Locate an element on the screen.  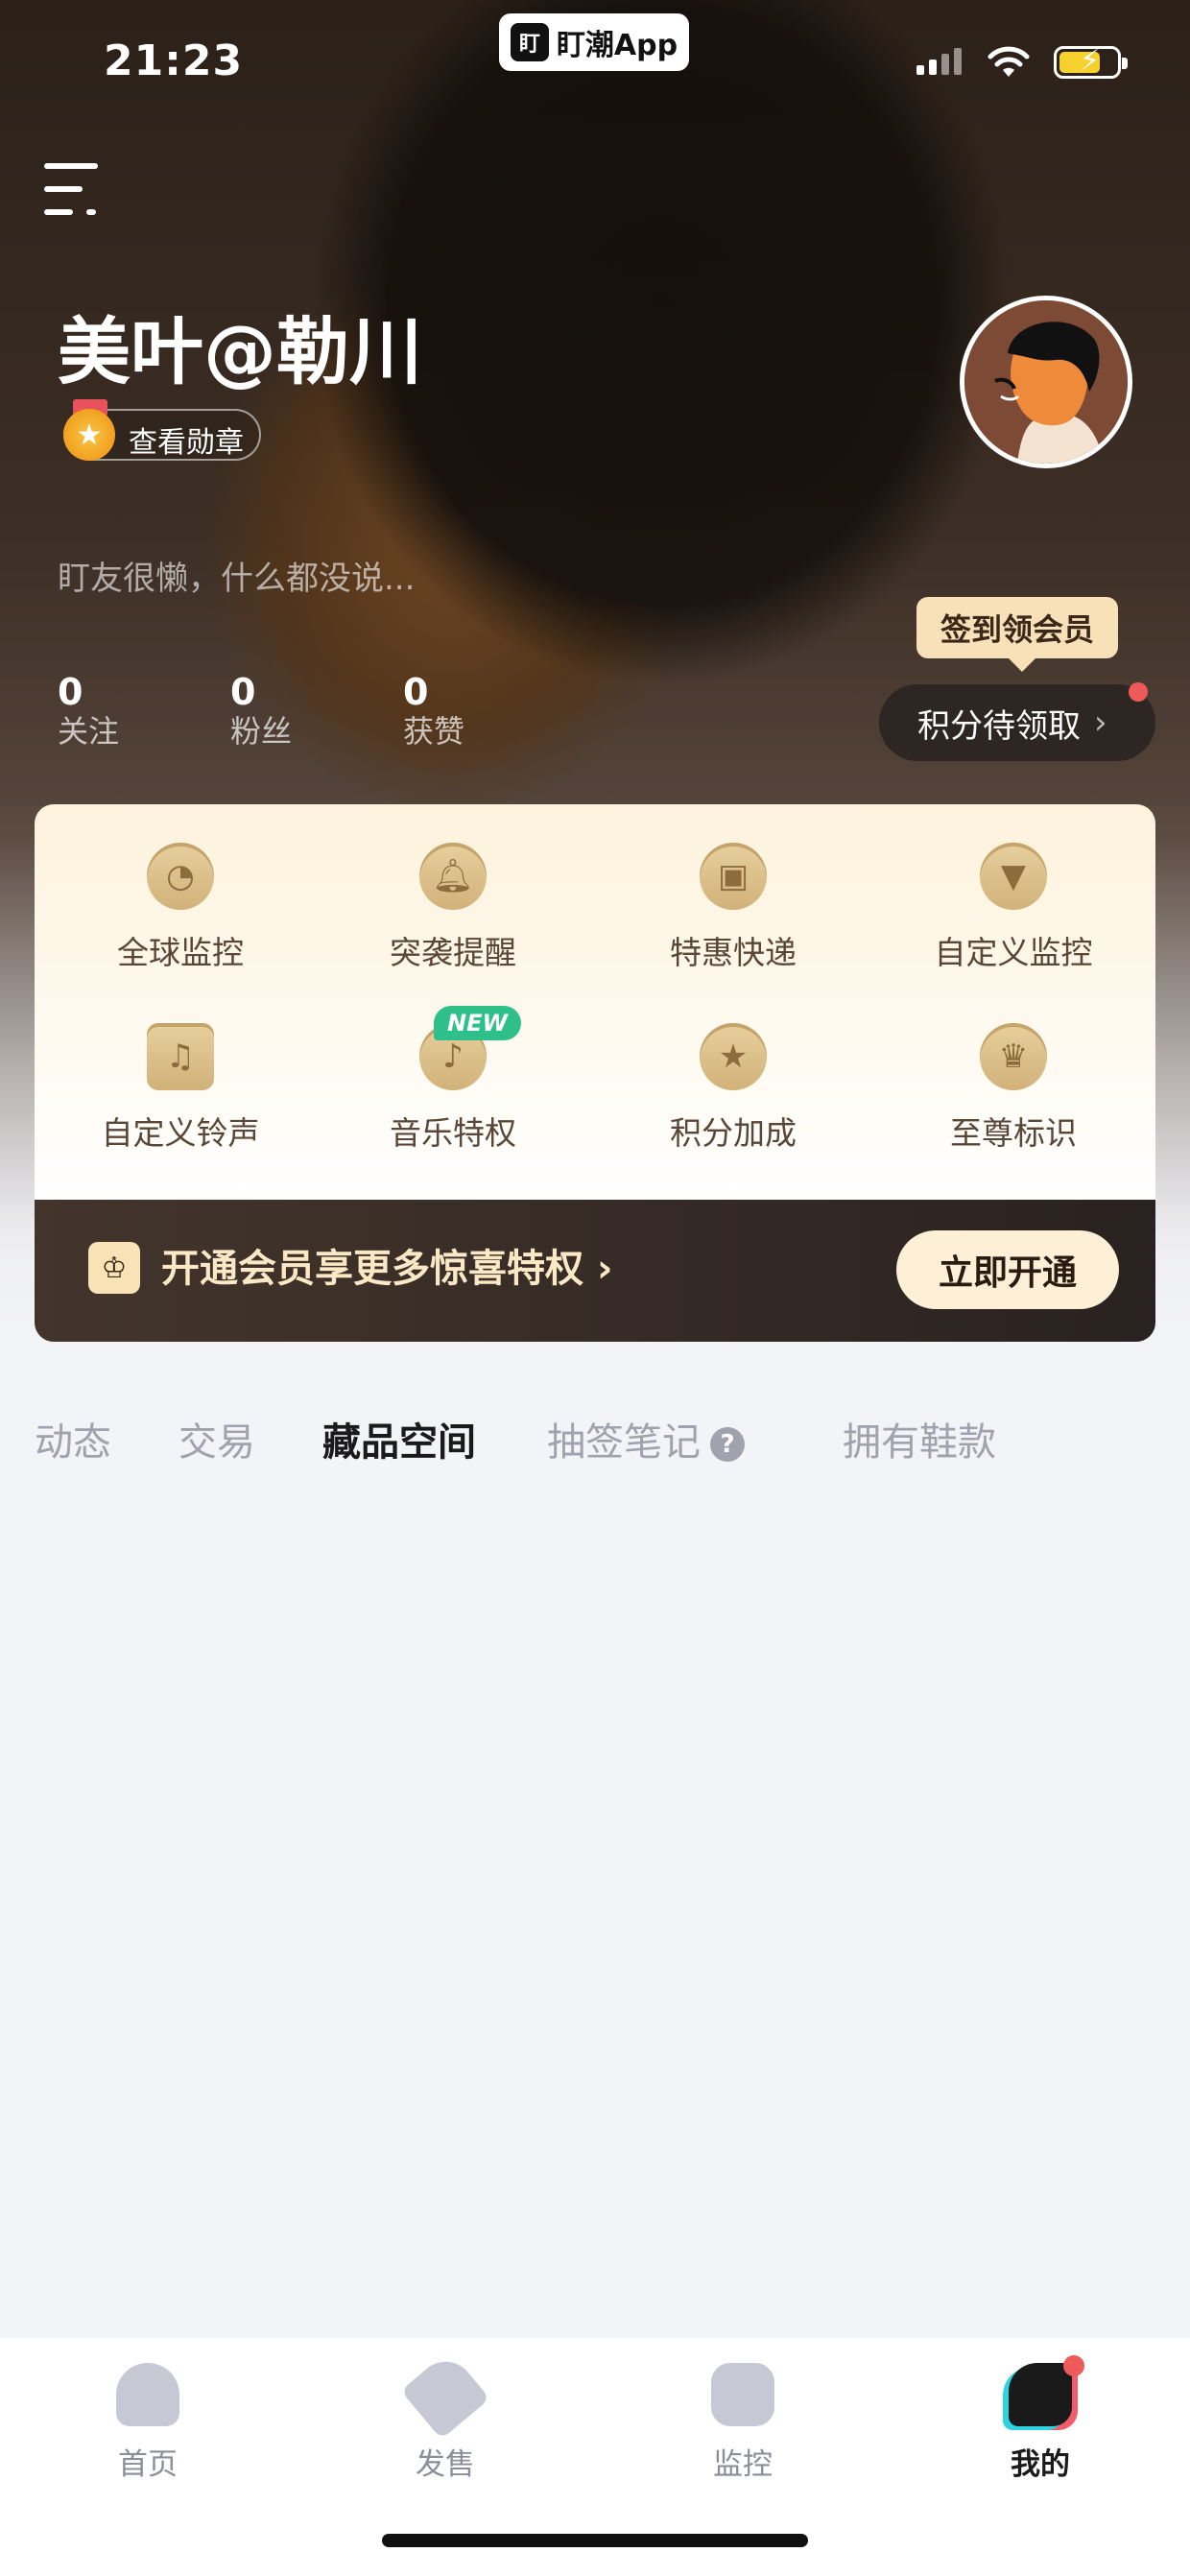
avatar-illustration is located at coordinates (1046, 382).